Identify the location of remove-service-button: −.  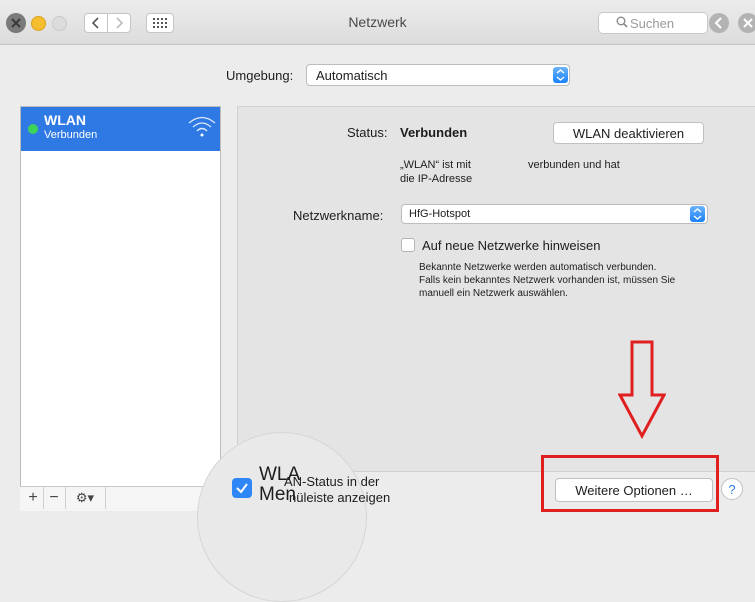
(54, 498).